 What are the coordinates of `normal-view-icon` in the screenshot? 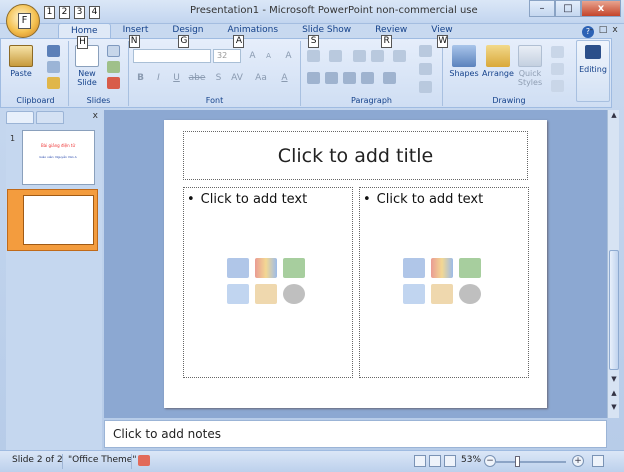 It's located at (420, 461).